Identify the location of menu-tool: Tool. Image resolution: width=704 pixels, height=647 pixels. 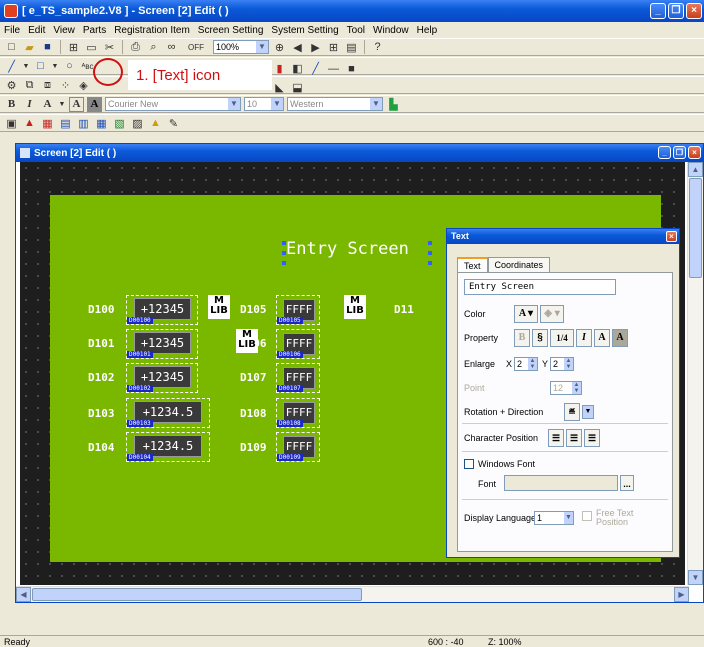
(356, 30).